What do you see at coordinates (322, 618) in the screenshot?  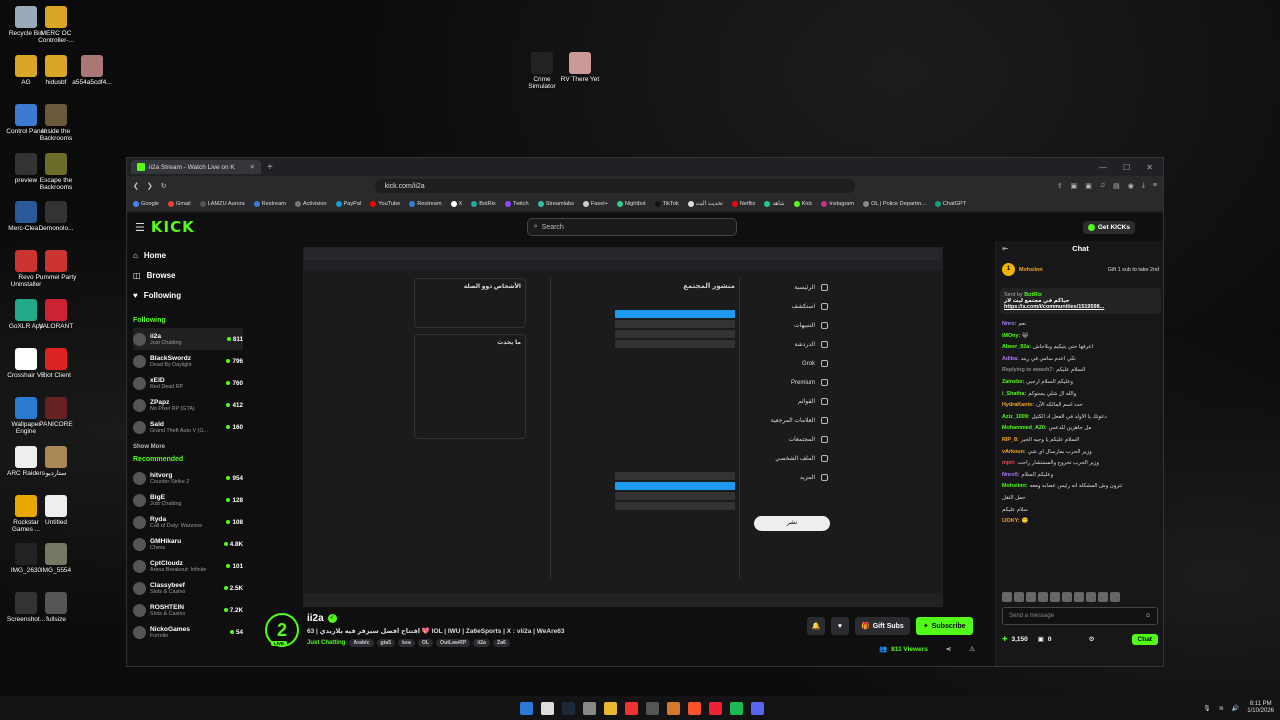 I see `channel-name: ii2a ✓` at bounding box center [322, 618].